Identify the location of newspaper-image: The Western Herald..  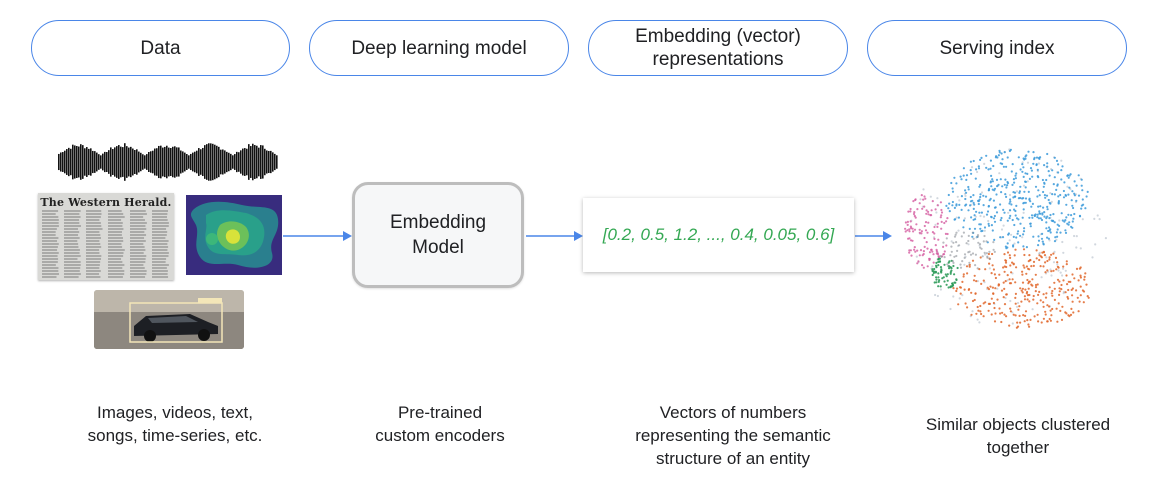
(106, 236).